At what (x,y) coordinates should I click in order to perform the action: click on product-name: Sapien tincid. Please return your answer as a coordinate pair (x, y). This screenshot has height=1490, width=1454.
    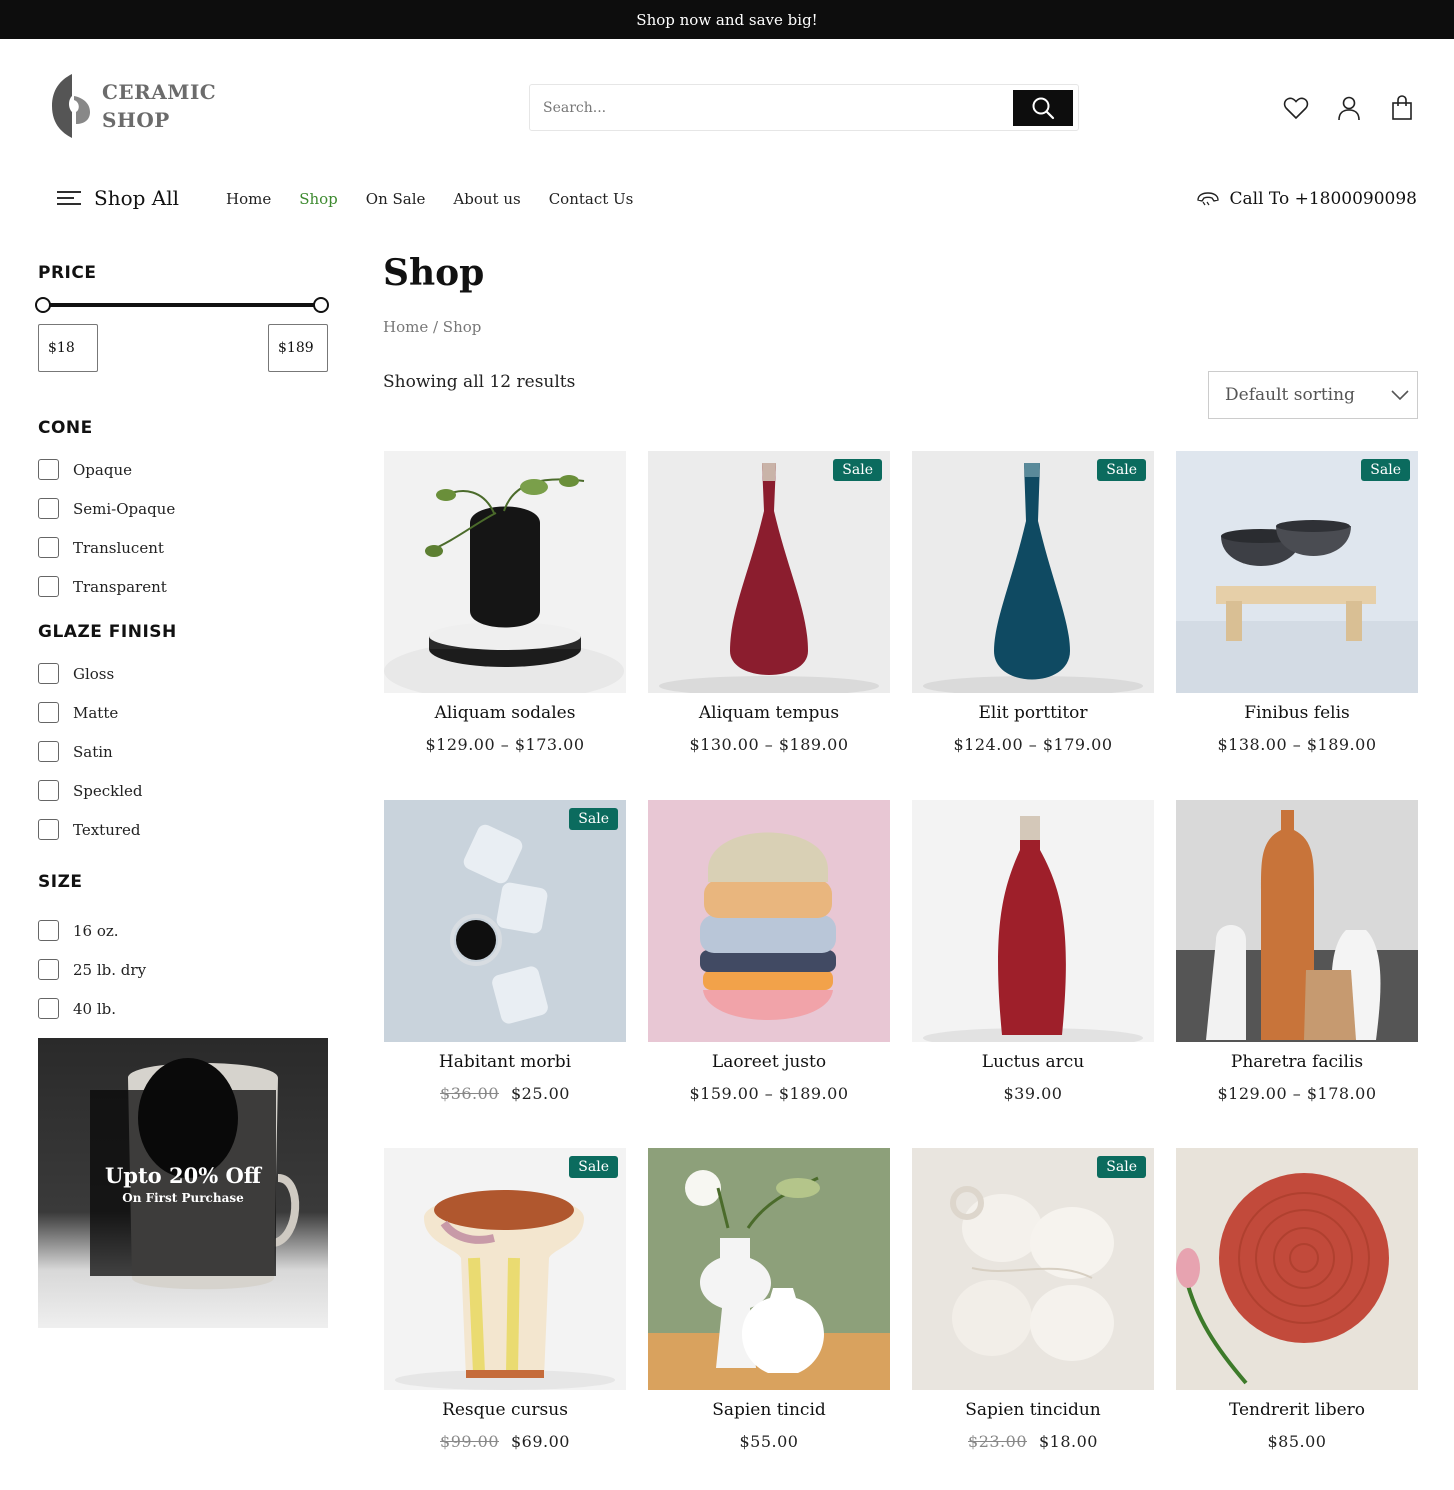
    Looking at the image, I should click on (769, 1410).